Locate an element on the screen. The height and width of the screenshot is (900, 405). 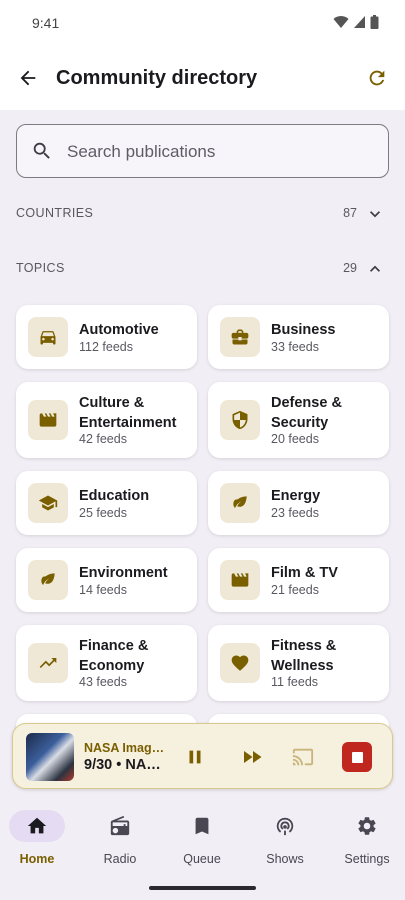
car-icon is located at coordinates (48, 337).